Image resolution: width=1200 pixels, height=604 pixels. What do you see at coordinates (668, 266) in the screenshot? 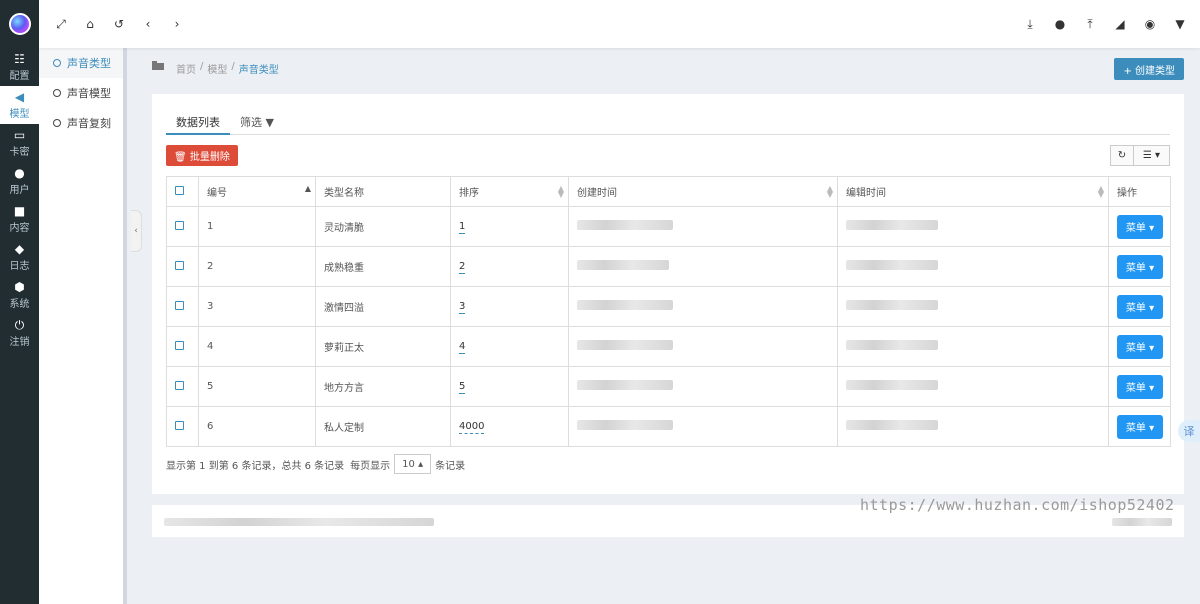
I see `table-row: 2 成熟稳重 2 菜单 ▾` at bounding box center [668, 266].